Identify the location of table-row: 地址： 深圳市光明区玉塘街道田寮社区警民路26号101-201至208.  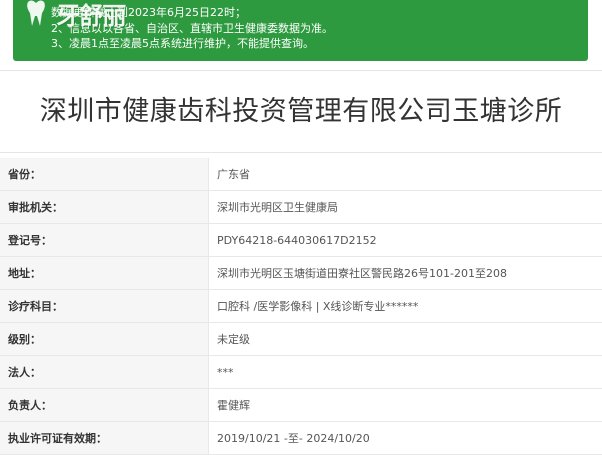
(301, 273).